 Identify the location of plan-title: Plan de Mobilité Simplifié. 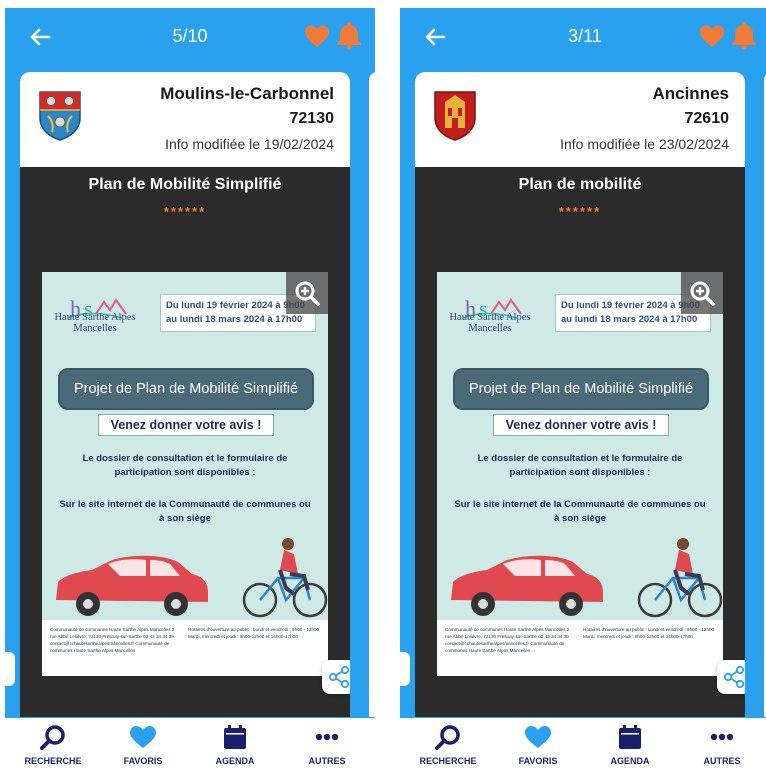
(185, 184).